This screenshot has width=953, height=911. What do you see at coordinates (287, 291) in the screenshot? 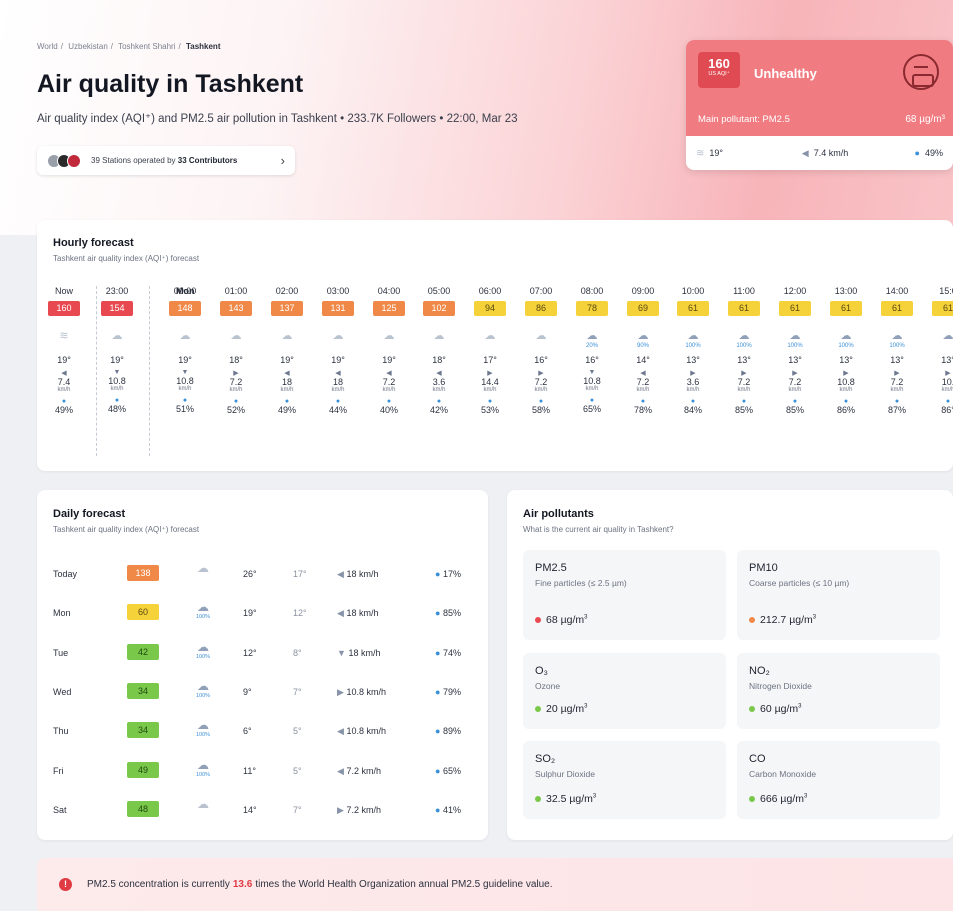
I see `hour-time: 02:00` at bounding box center [287, 291].